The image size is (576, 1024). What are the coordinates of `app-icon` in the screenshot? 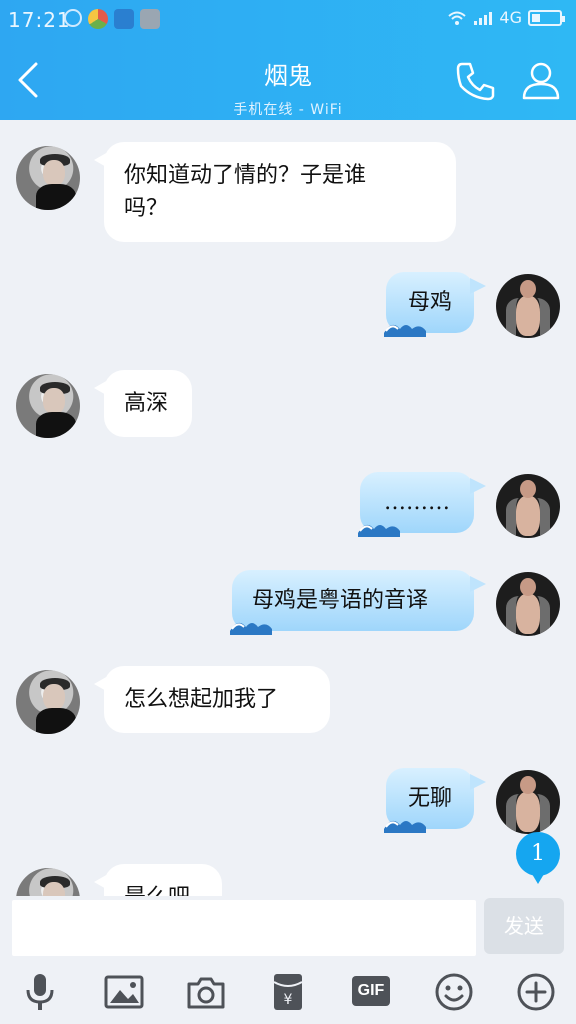 It's located at (150, 19).